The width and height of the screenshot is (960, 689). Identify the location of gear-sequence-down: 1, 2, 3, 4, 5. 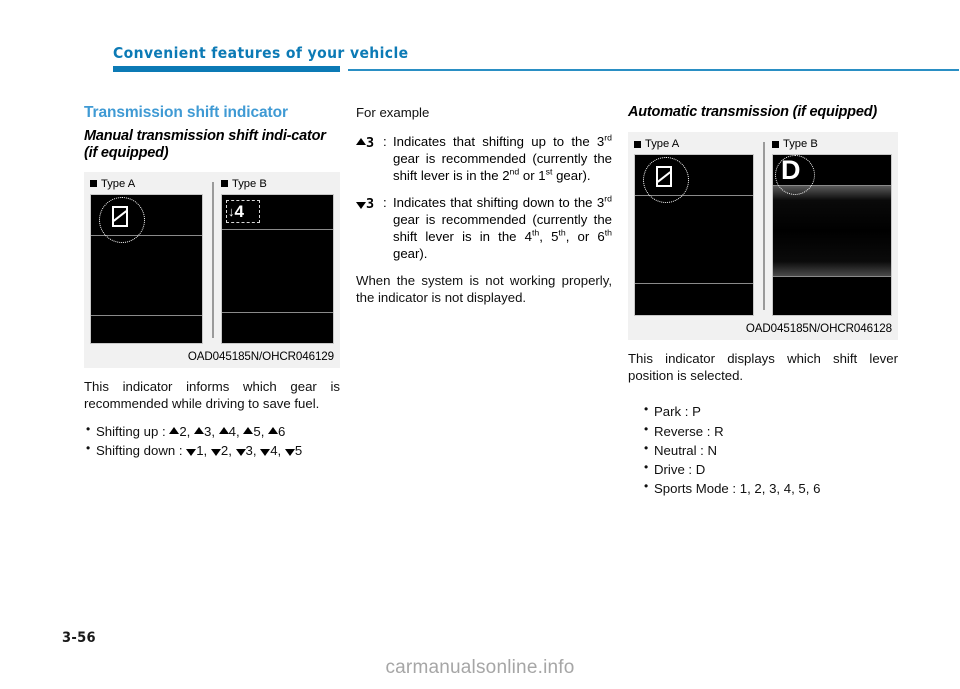
(244, 450).